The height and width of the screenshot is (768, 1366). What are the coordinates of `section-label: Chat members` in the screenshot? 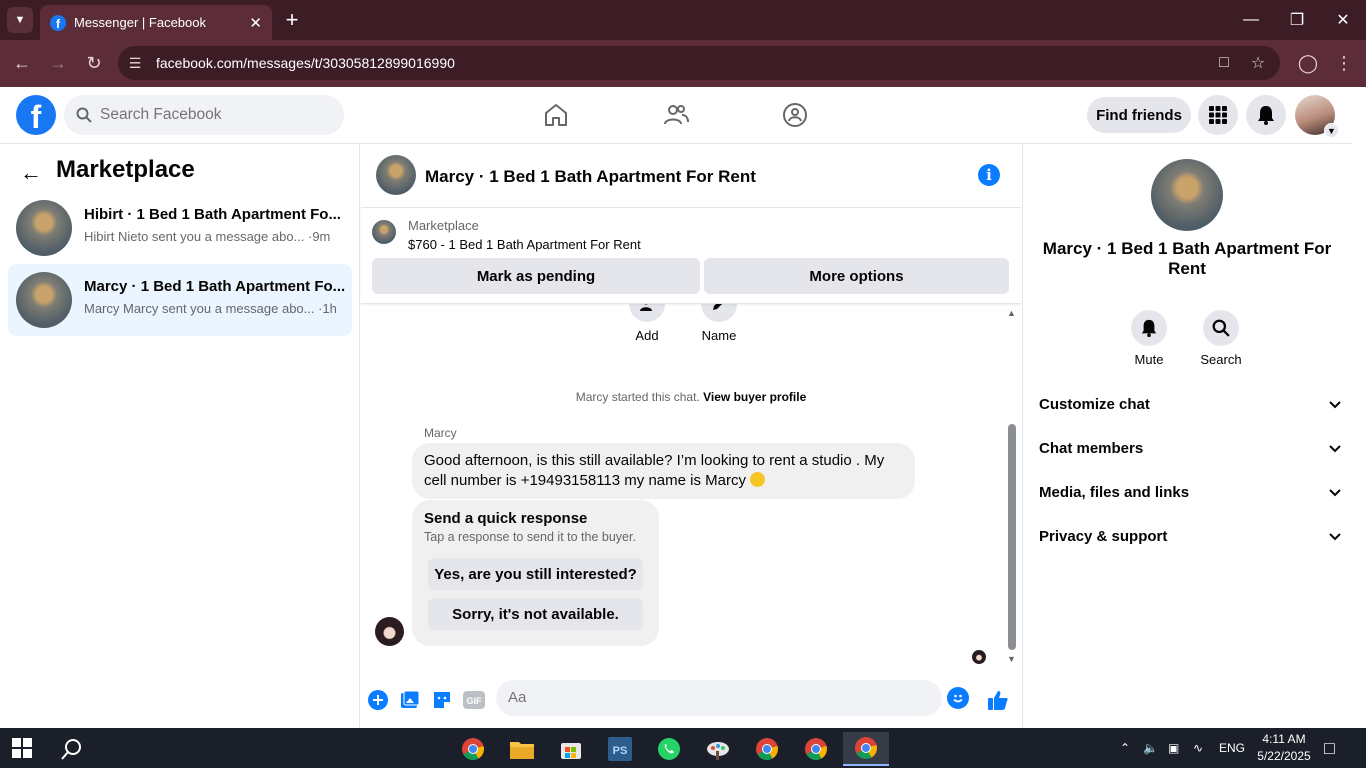 It's located at (1091, 448).